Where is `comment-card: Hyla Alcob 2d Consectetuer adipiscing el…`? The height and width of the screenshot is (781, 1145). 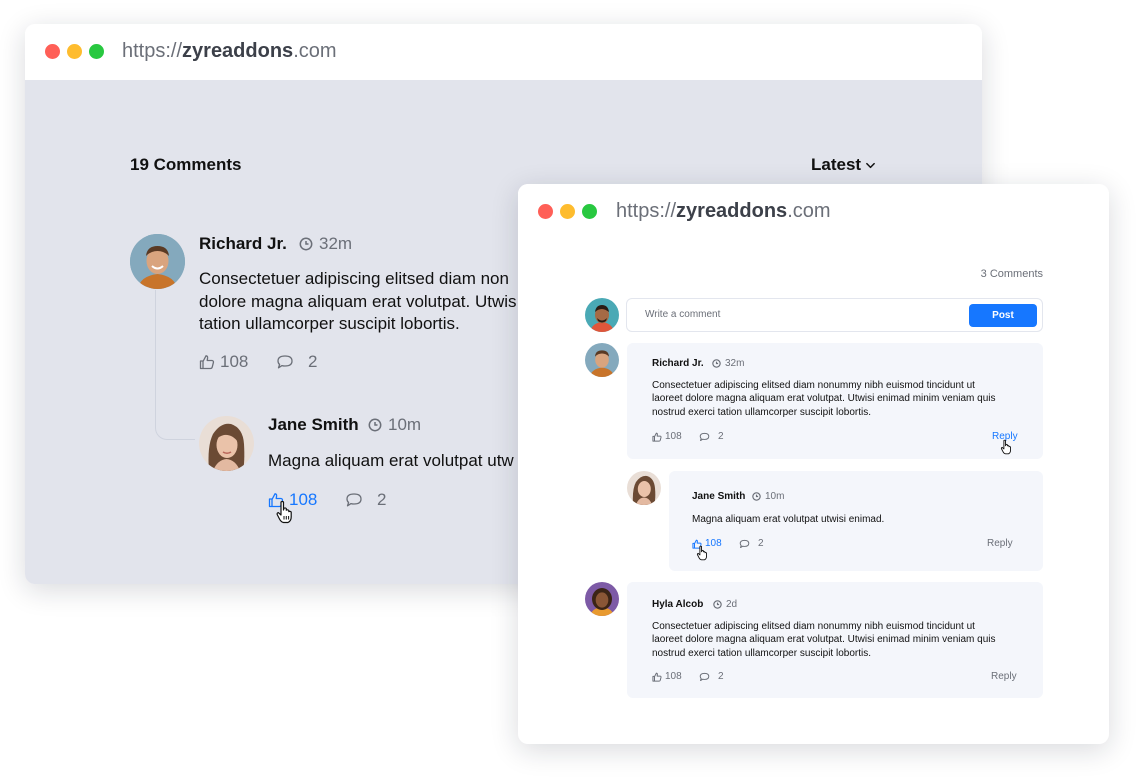
comment-card: Hyla Alcob 2d Consectetuer adipiscing el… is located at coordinates (835, 640).